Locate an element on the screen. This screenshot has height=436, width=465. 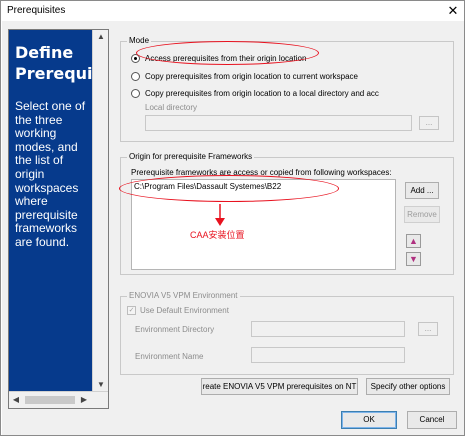
mode-group-label: Mode is located at coordinates (139, 41).